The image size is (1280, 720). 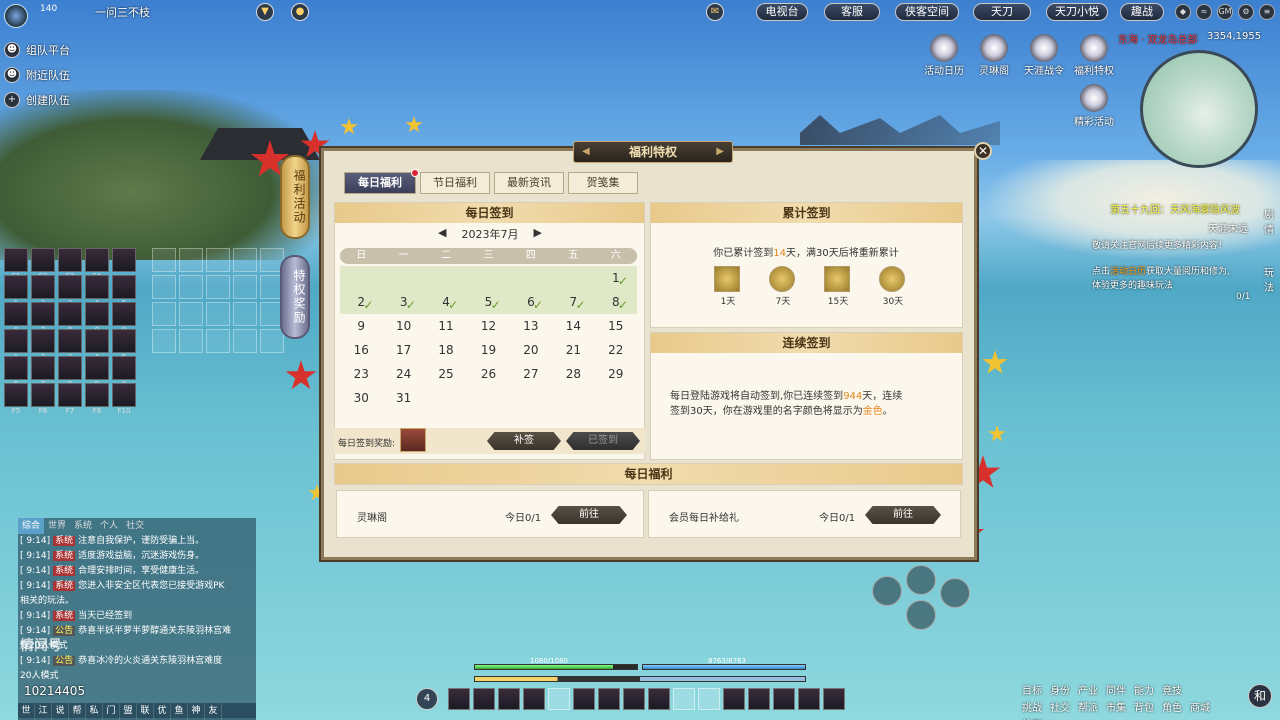 I want to click on chat-tab: 综合, so click(x=31, y=526).